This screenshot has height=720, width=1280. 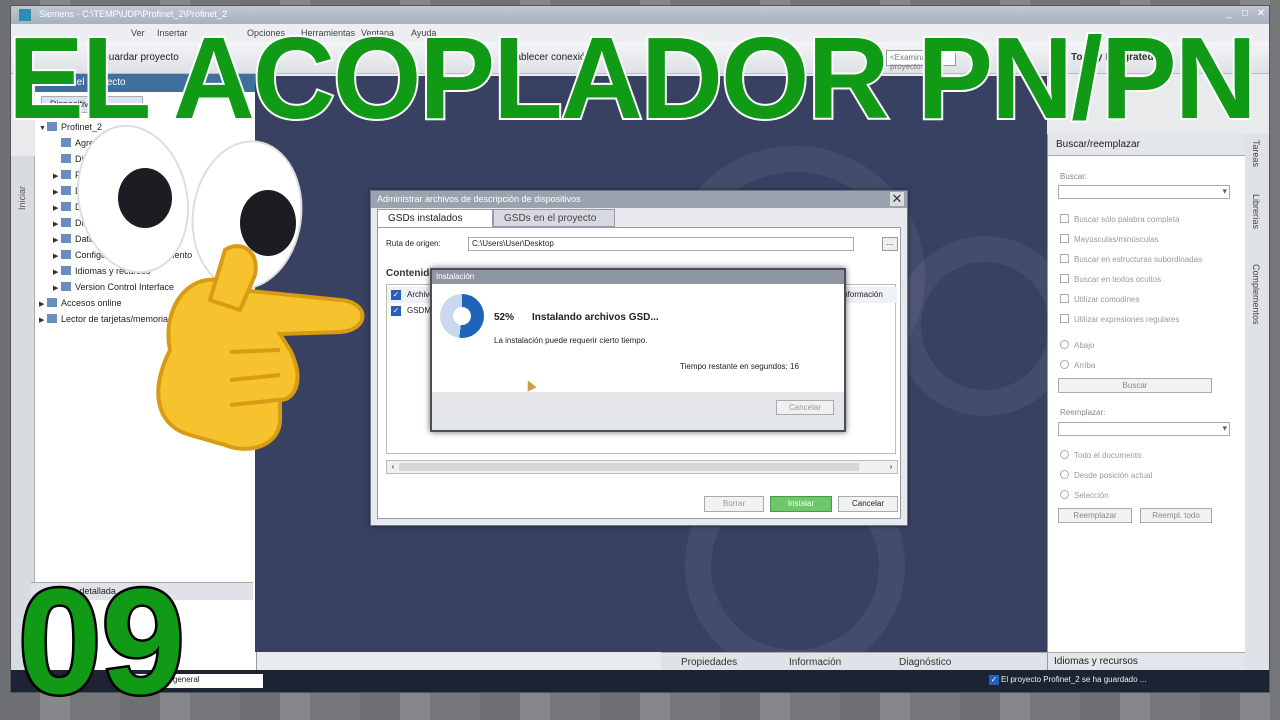 What do you see at coordinates (629, 467) in the screenshot?
I see `scroll-thumb` at bounding box center [629, 467].